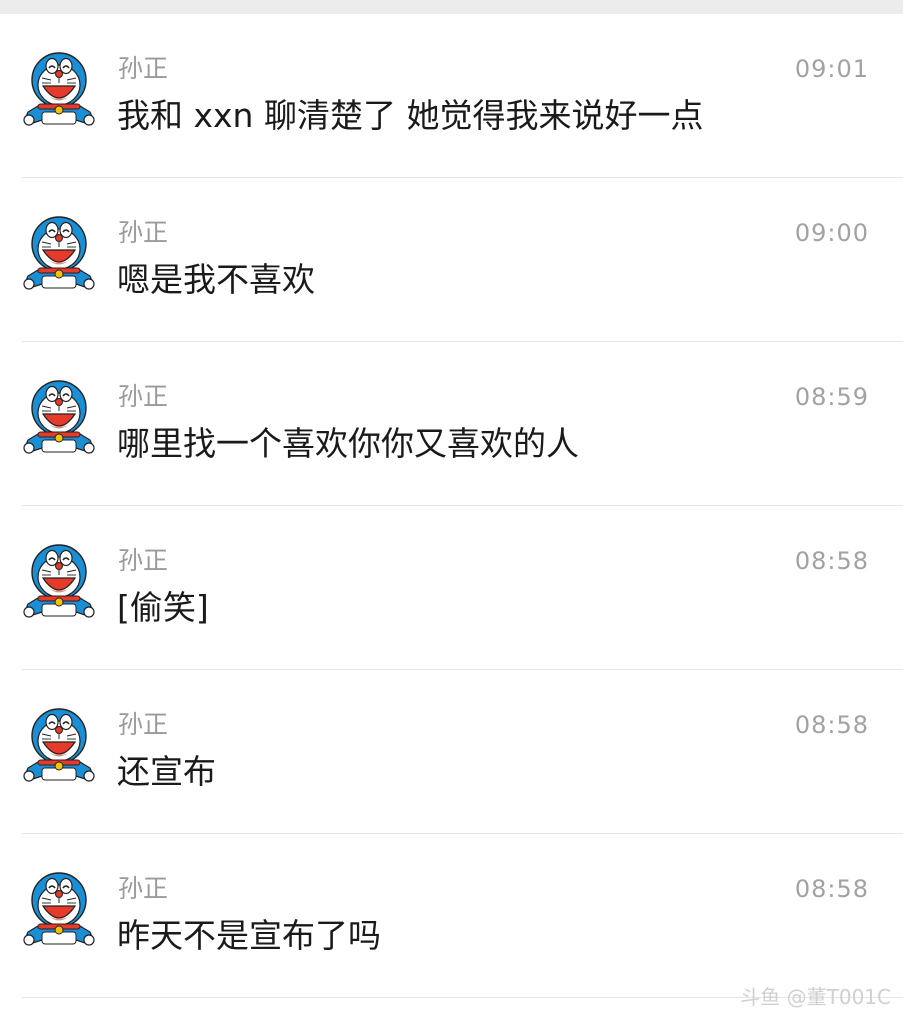  I want to click on message-text: 哪里找一个喜欢你你又喜欢的人, so click(348, 443).